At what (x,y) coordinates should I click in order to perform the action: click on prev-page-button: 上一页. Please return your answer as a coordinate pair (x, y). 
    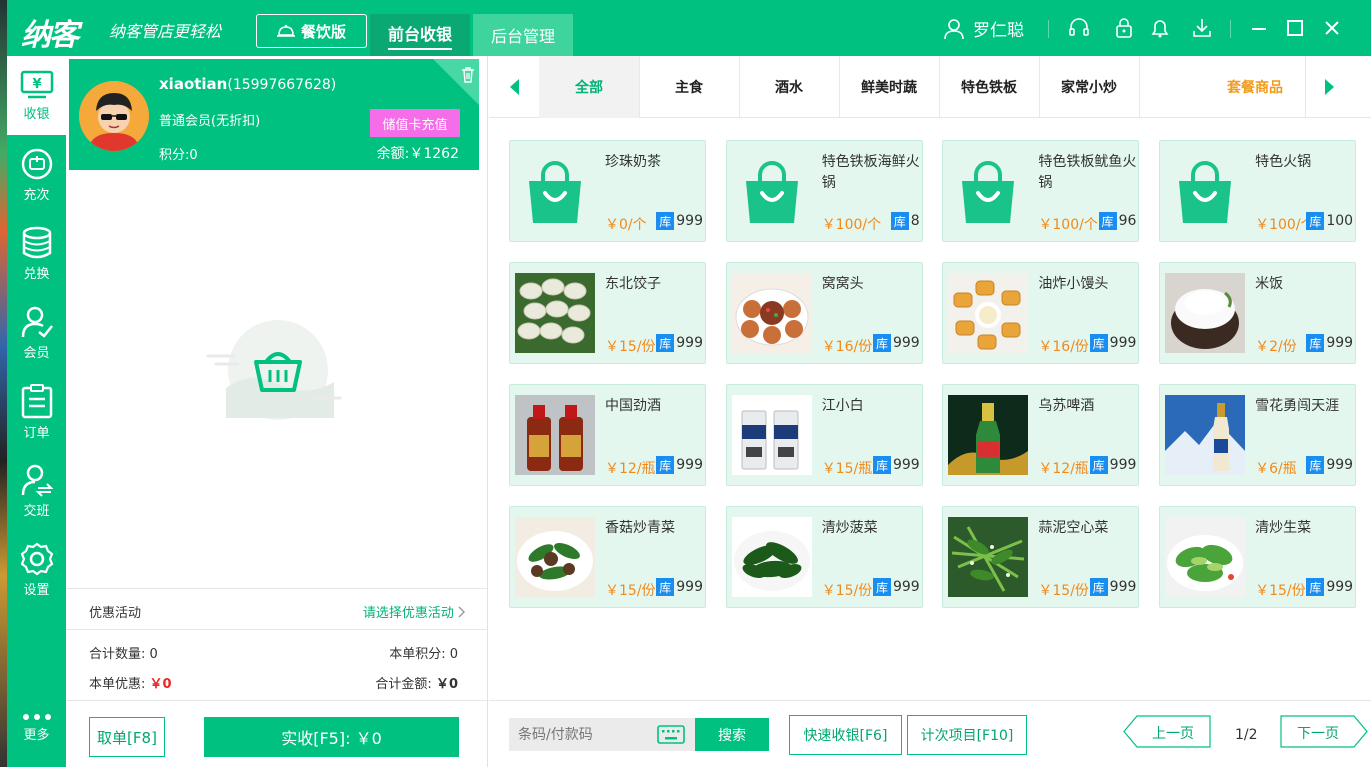
    Looking at the image, I should click on (1167, 731).